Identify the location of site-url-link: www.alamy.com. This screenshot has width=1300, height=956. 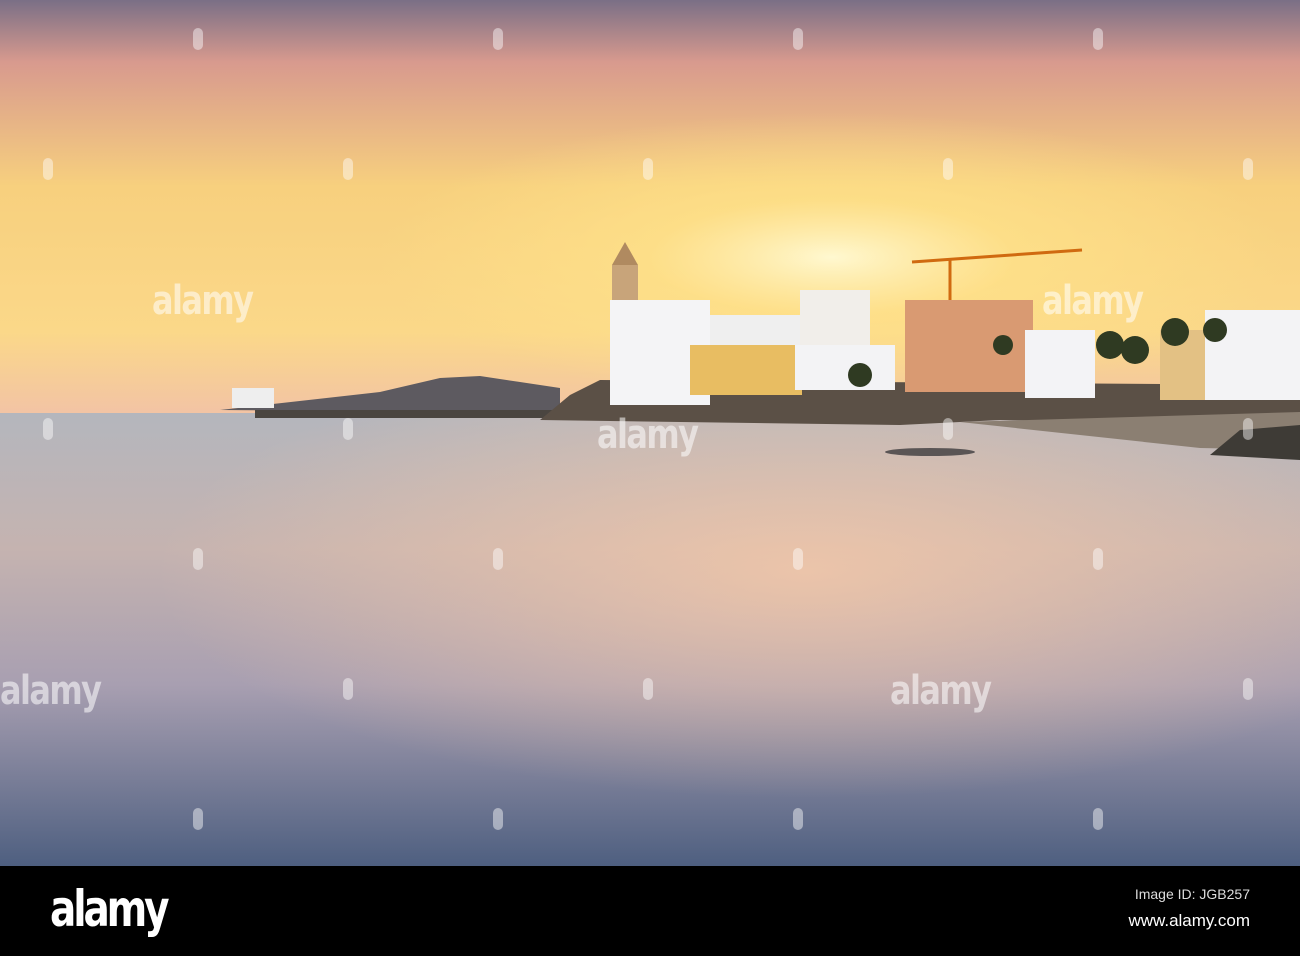
(1189, 921).